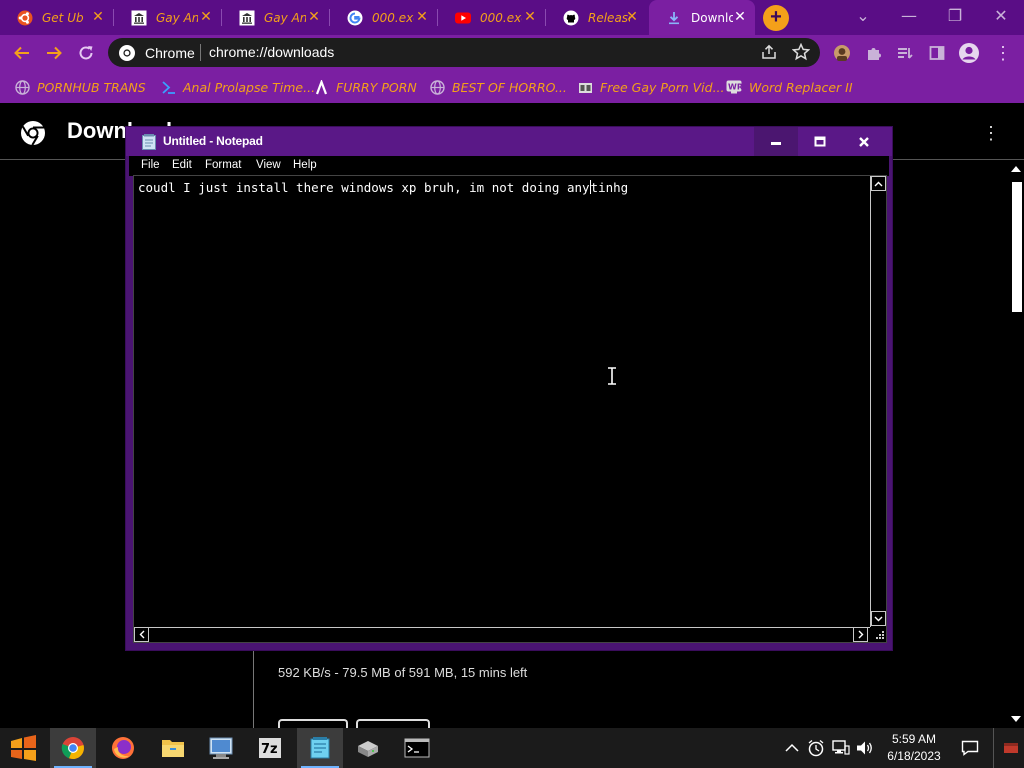  Describe the element at coordinates (792, 748) in the screenshot. I see `show-hidden-icons` at that location.